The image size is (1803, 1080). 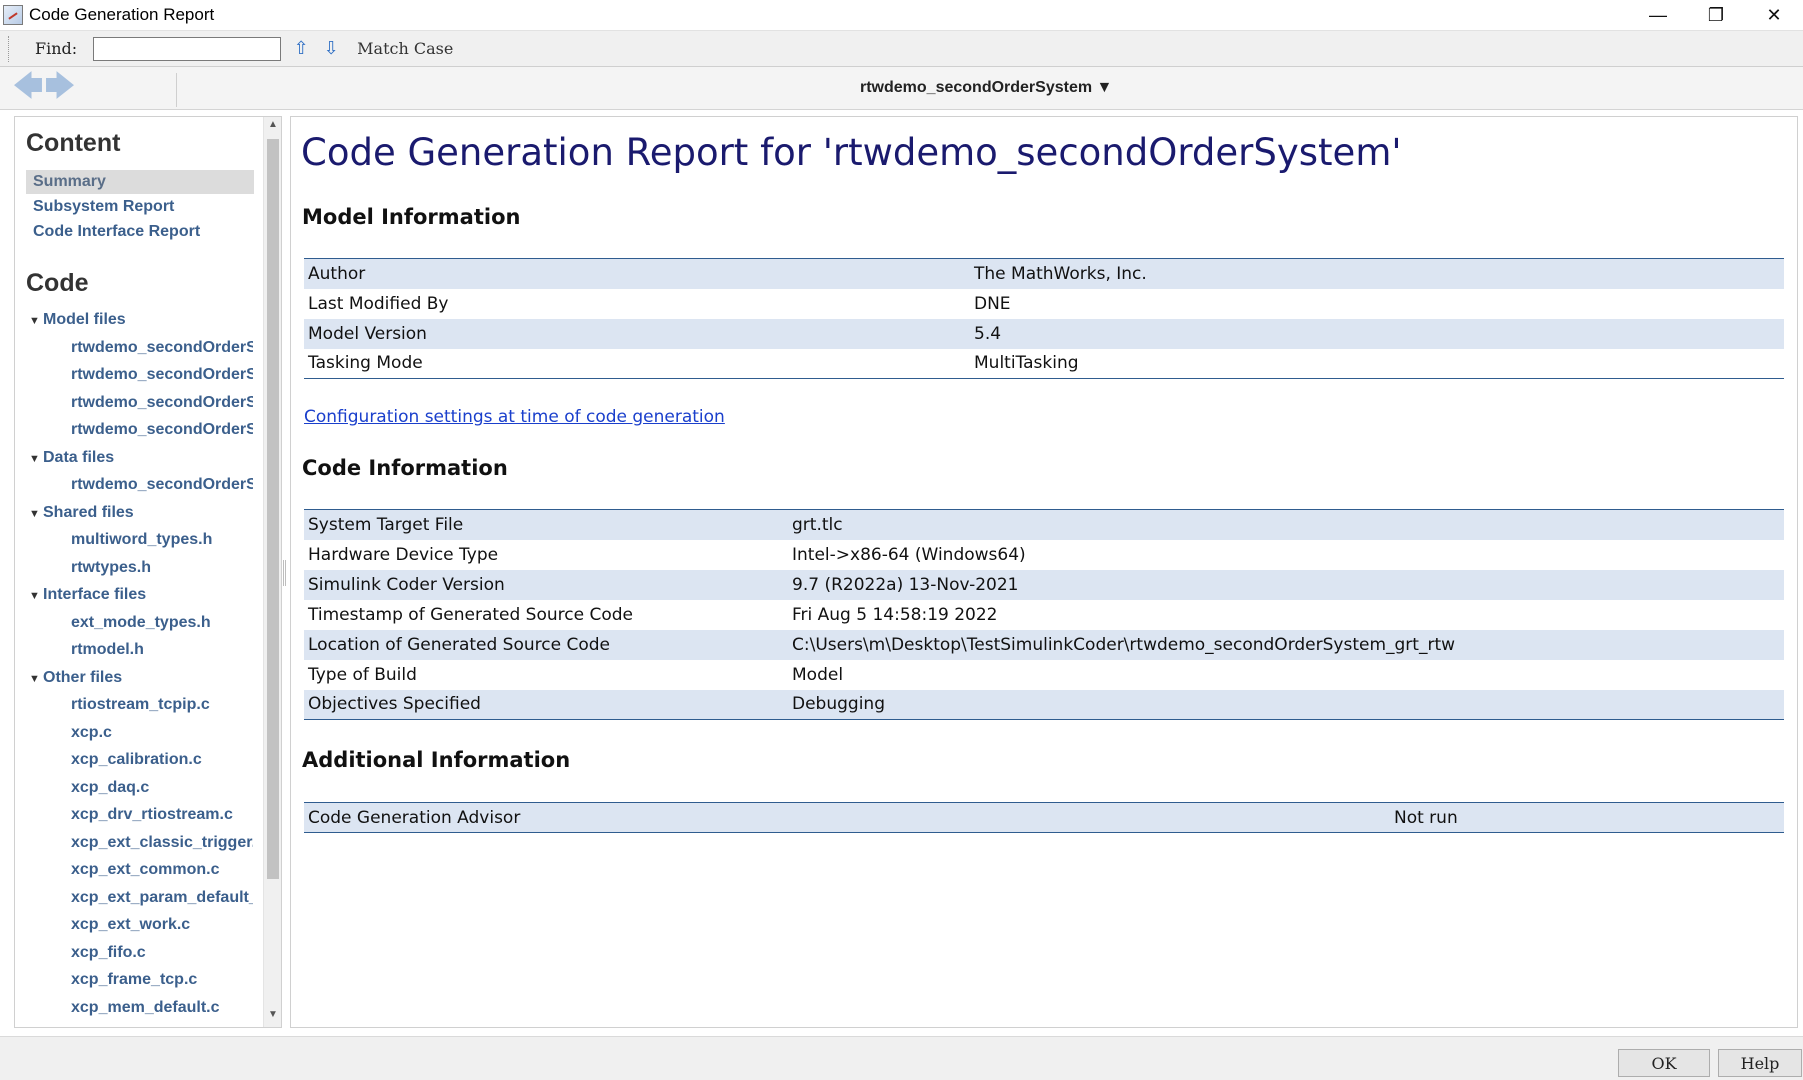 I want to click on table-row: Code Generation Advisor Not run, so click(x=1044, y=817).